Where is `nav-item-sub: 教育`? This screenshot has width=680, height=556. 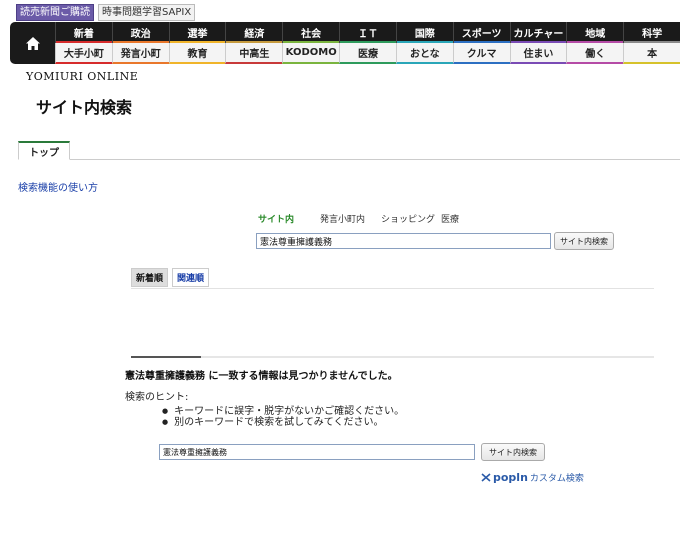
nav-item-sub: 教育 is located at coordinates (197, 53).